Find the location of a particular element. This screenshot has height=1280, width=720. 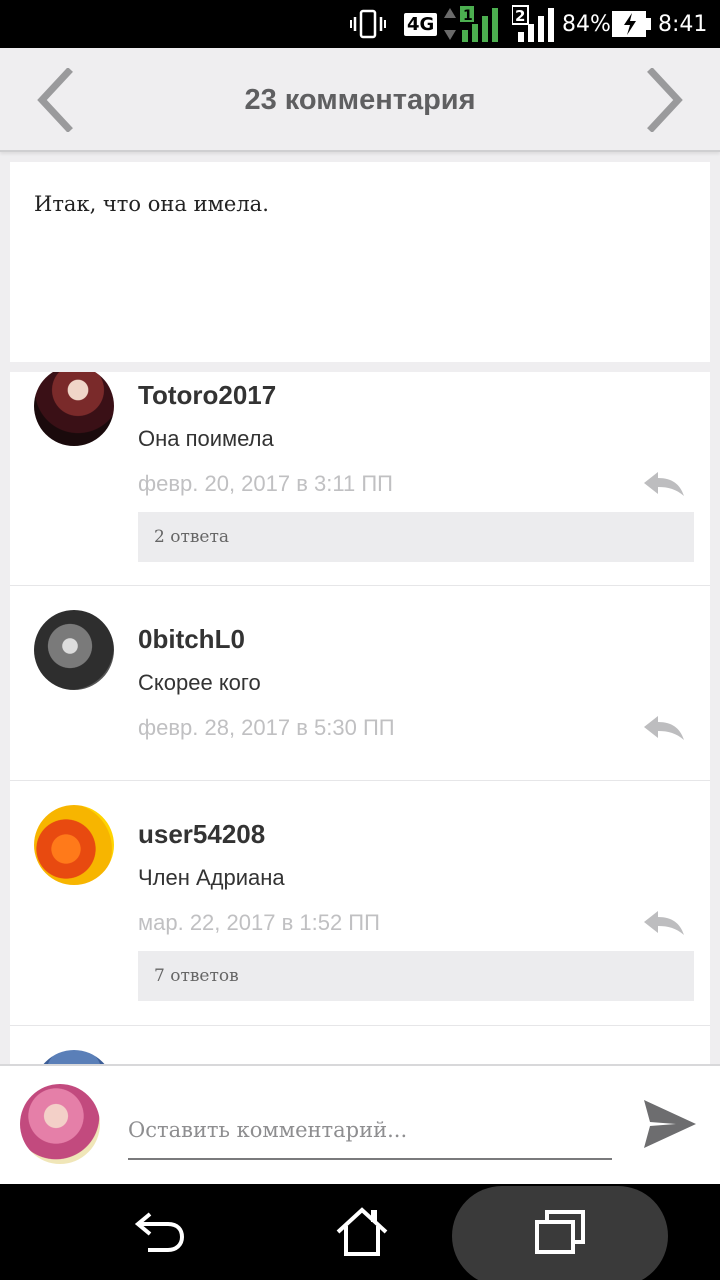

back-icon is located at coordinates (160, 1232).